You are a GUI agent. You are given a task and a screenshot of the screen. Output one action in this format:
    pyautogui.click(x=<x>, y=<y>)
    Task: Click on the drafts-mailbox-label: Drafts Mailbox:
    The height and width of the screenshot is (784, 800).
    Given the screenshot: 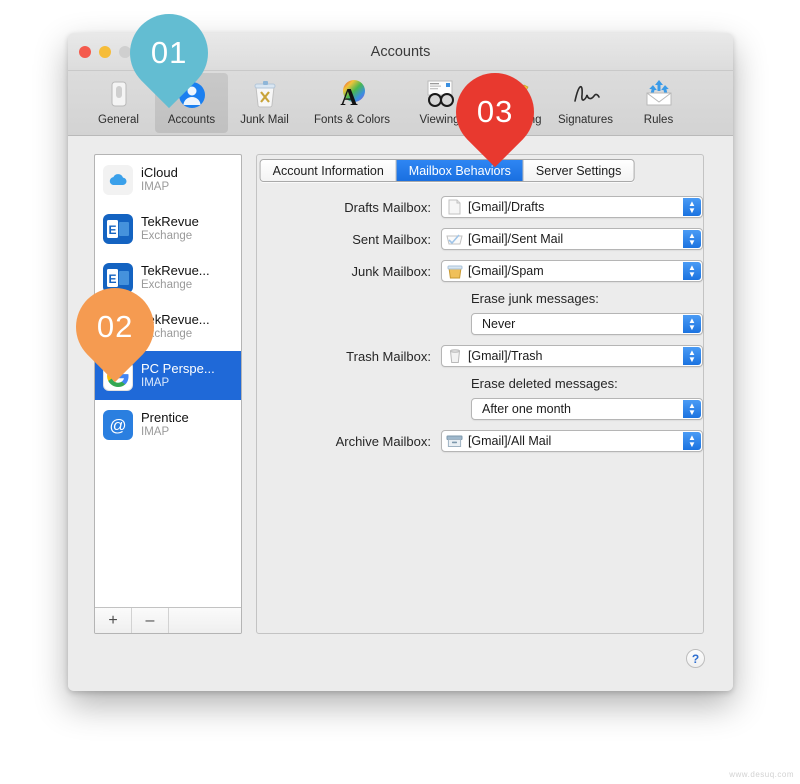 What is the action you would take?
    pyautogui.click(x=387, y=207)
    